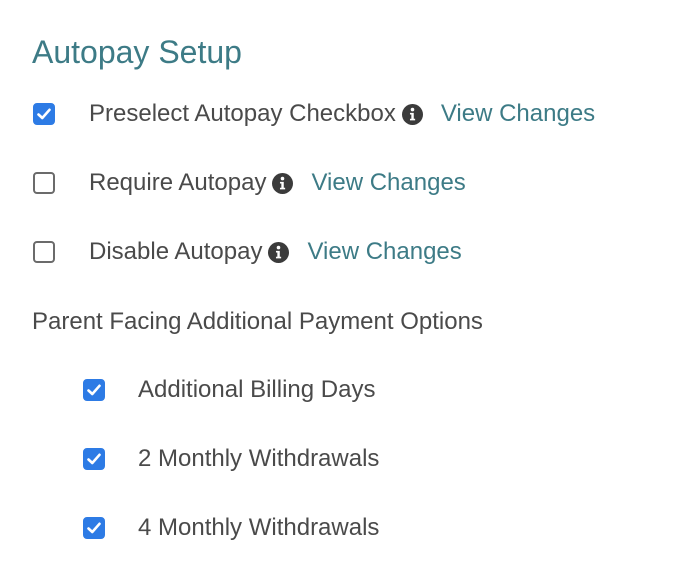  Describe the element at coordinates (518, 114) in the screenshot. I see `preselect-autopay-view-changes-link: View Changes` at that location.